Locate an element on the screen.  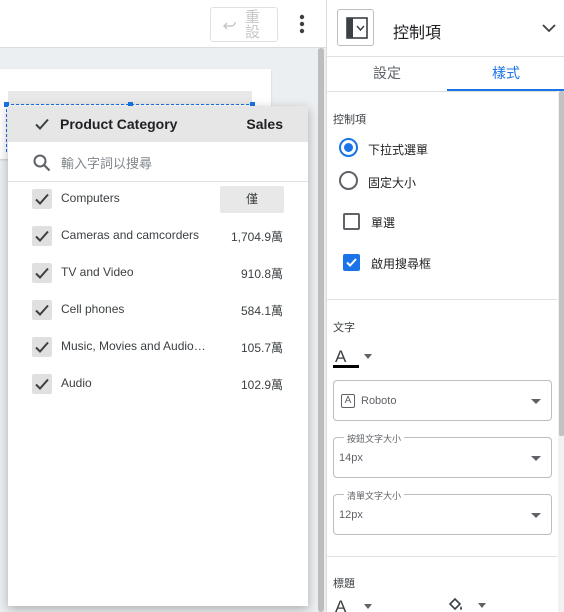
undo-arrow-icon is located at coordinates (229, 25).